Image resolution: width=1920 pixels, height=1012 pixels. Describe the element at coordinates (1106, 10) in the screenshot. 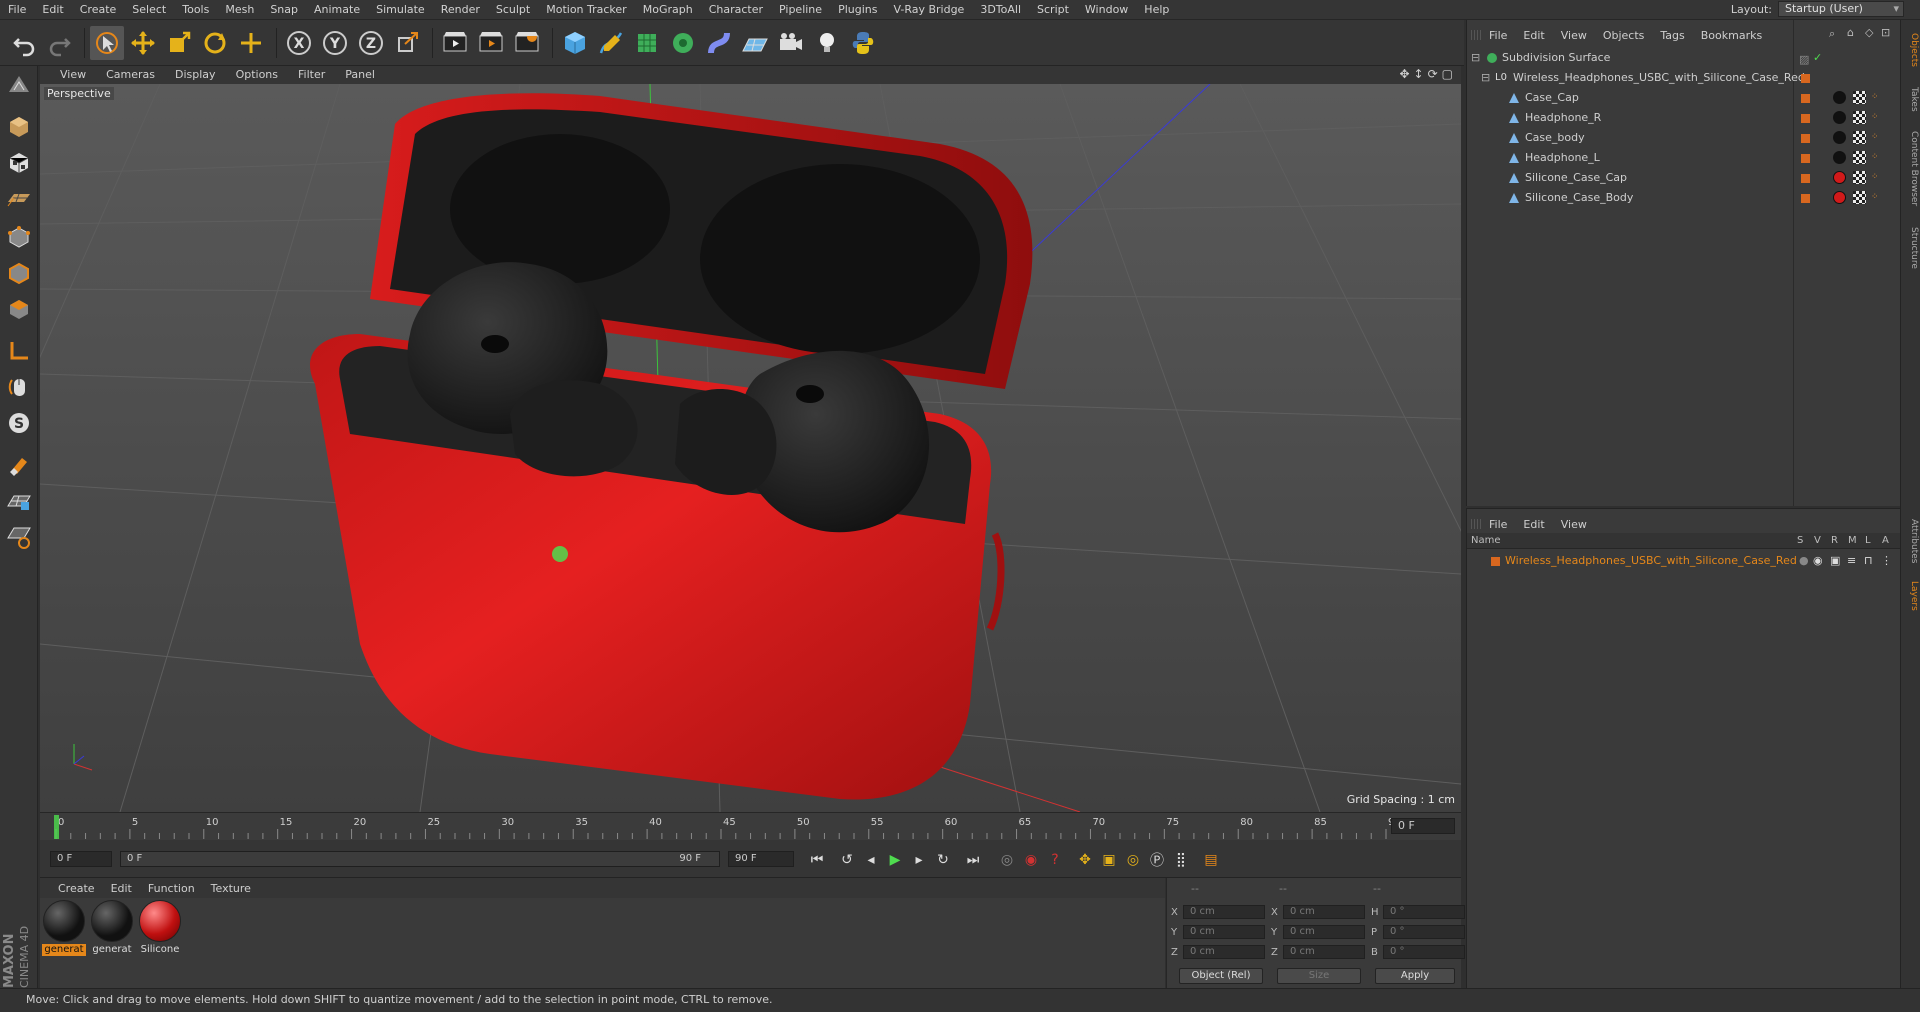

I see `menu-window: Window` at that location.